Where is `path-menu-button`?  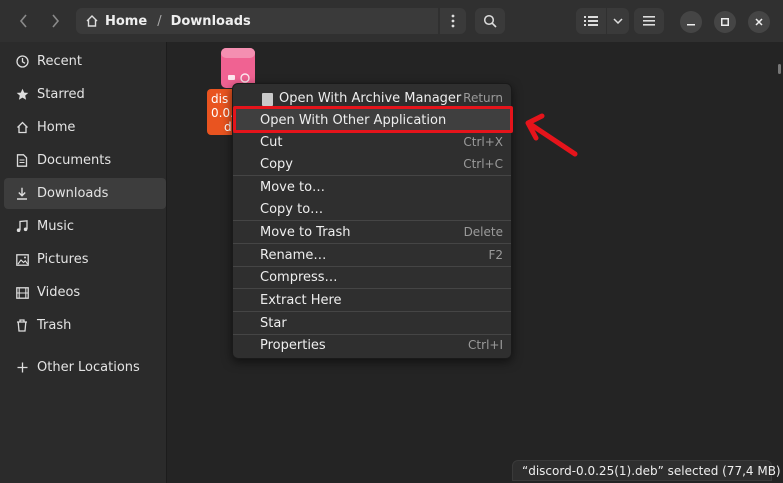 path-menu-button is located at coordinates (453, 21).